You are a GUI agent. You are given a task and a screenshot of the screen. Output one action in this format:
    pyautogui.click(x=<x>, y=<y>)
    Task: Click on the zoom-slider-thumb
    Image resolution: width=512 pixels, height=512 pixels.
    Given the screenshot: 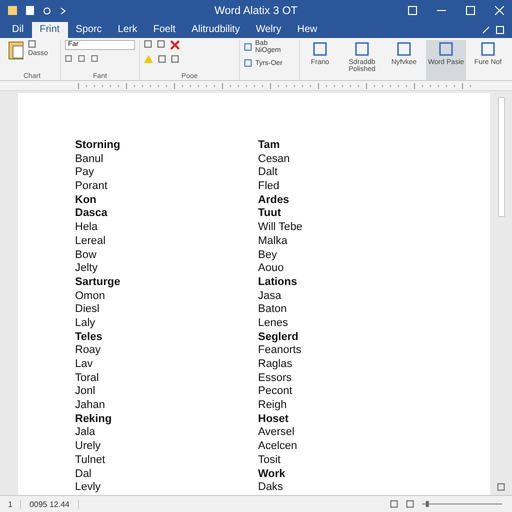 What is the action you would take?
    pyautogui.click(x=427, y=504)
    